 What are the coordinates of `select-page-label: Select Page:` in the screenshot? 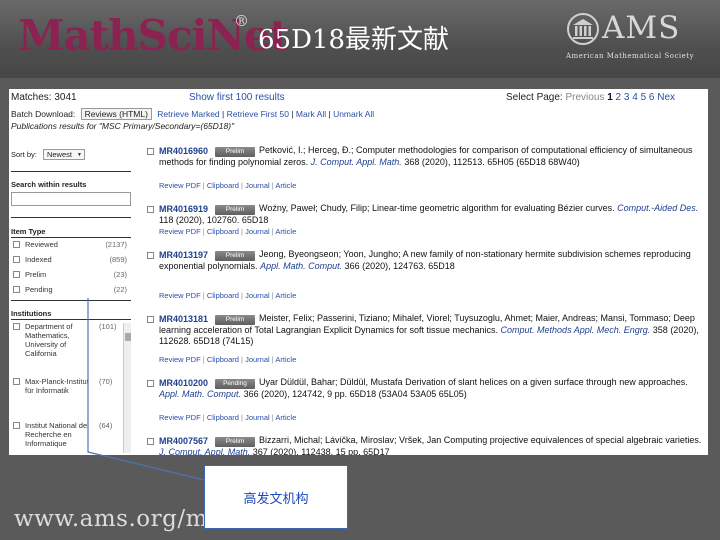 It's located at (534, 97).